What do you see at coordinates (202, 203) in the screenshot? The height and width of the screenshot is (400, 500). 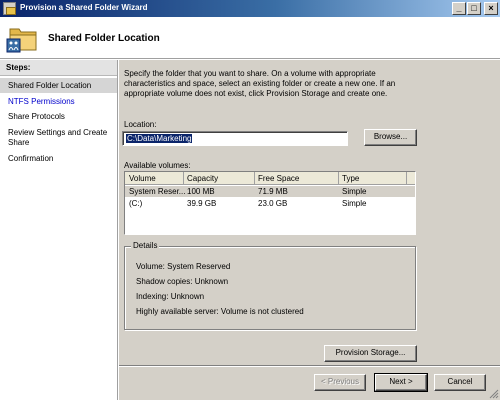 I see `cell-capacity: 39.9 GB` at bounding box center [202, 203].